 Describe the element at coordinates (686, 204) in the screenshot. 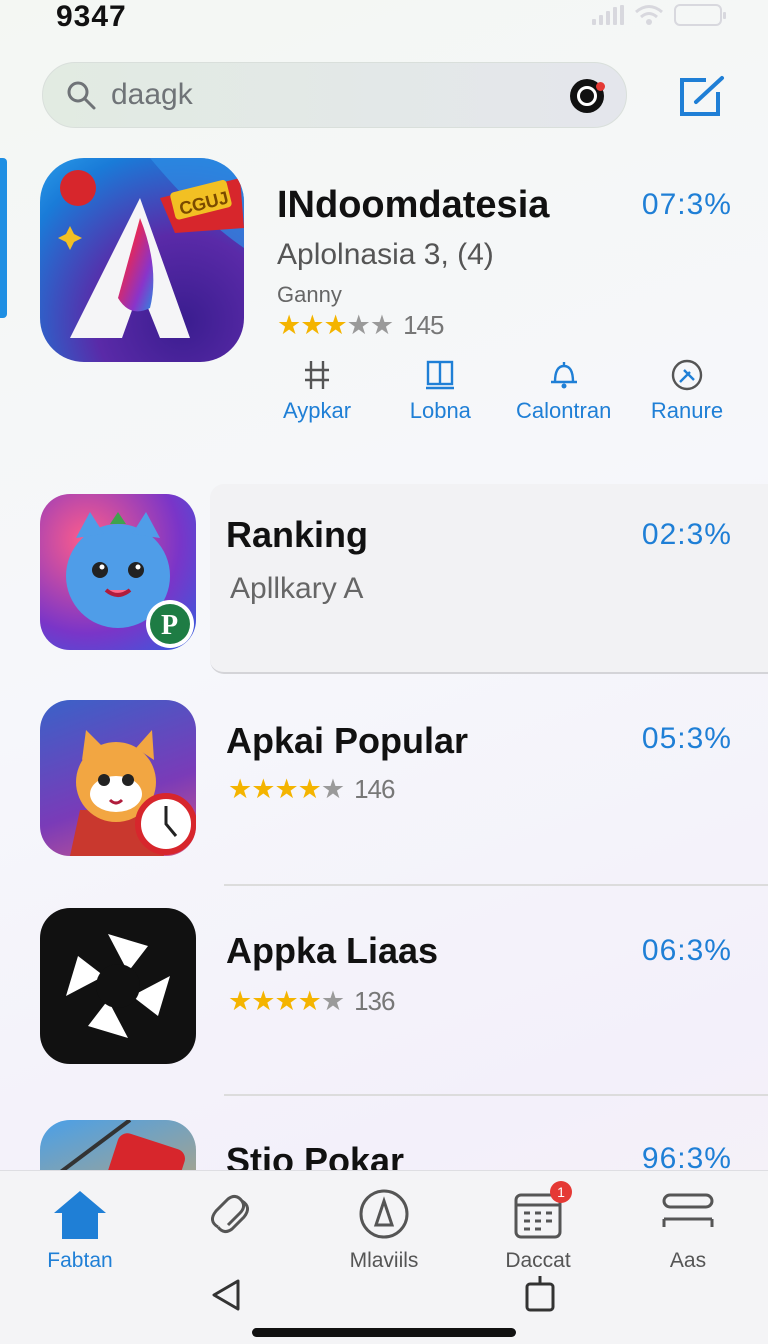

I see `featured-app-percent: 07:3%` at that location.